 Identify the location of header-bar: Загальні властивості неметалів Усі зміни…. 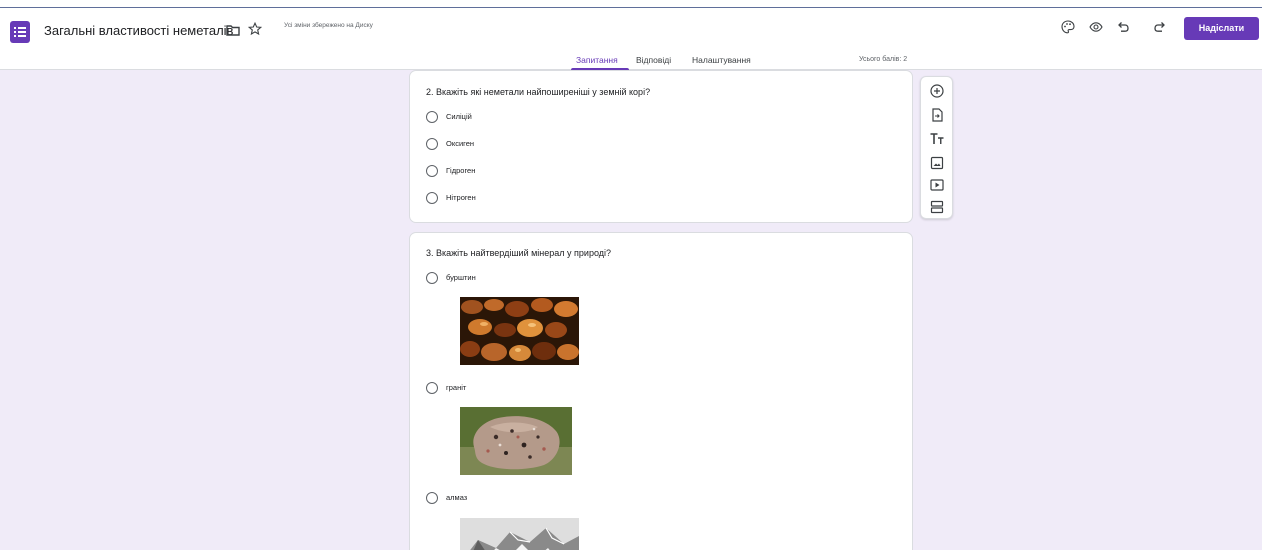
(631, 39).